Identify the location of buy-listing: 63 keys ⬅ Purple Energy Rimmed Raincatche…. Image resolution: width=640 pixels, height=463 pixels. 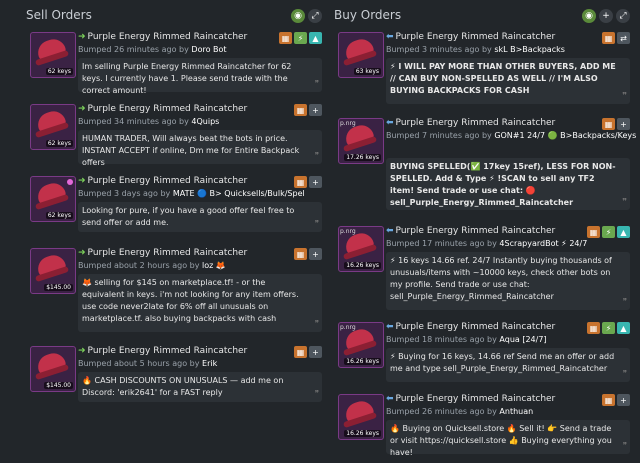
(482, 70).